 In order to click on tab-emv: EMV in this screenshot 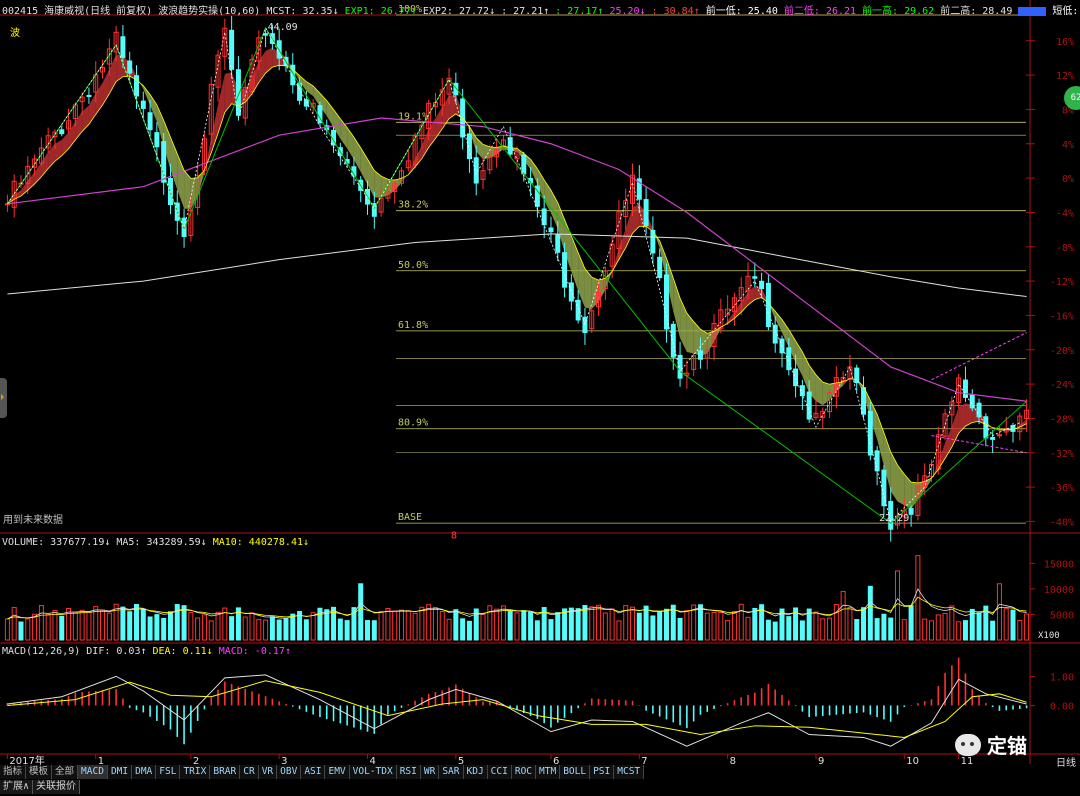, I will do `click(337, 772)`.